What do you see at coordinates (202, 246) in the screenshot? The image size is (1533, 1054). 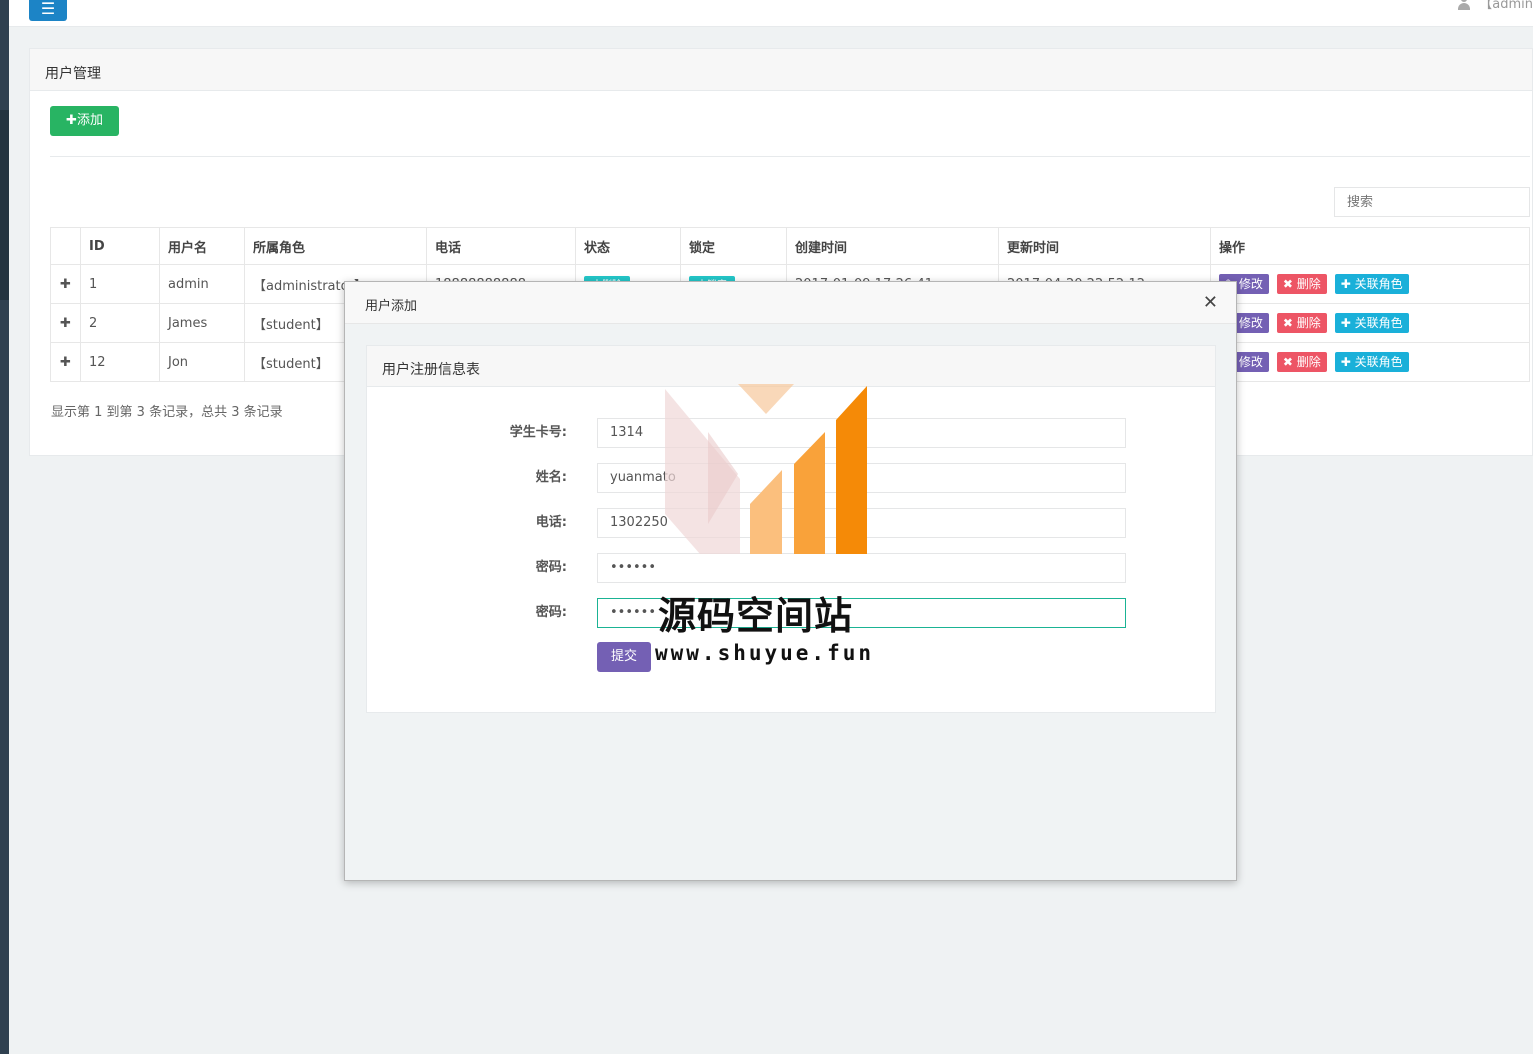 I see `col-username: 用户名` at bounding box center [202, 246].